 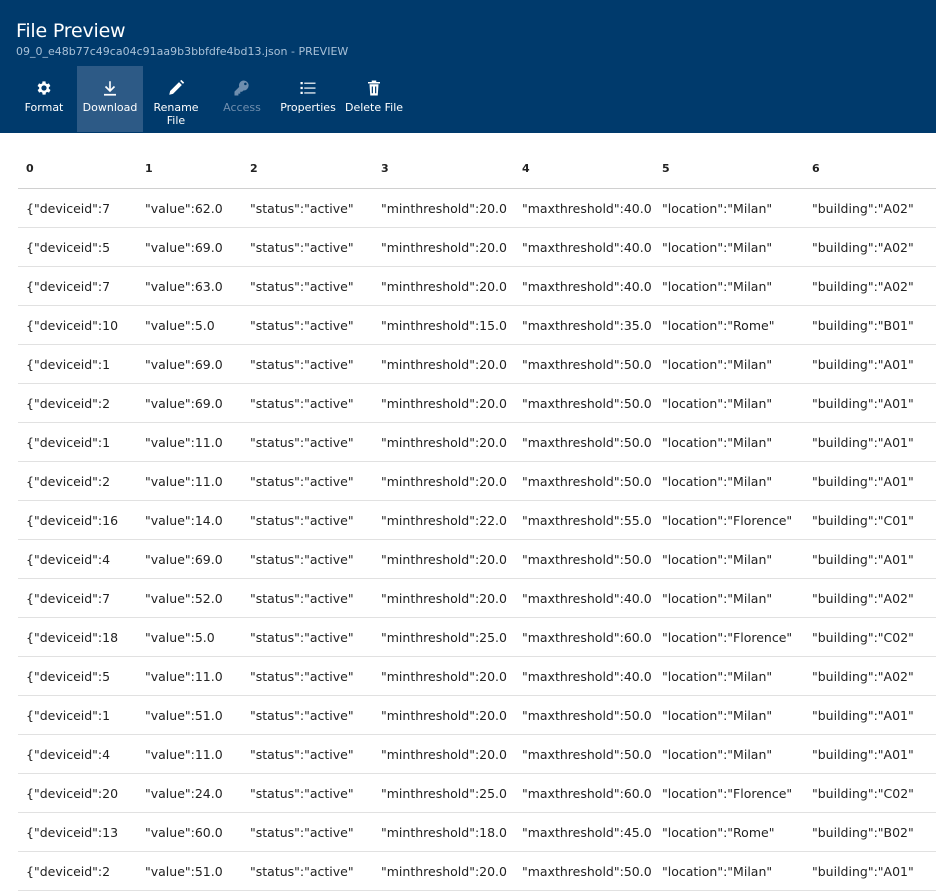 What do you see at coordinates (189, 286) in the screenshot?
I see `table-cell: "value":63.0` at bounding box center [189, 286].